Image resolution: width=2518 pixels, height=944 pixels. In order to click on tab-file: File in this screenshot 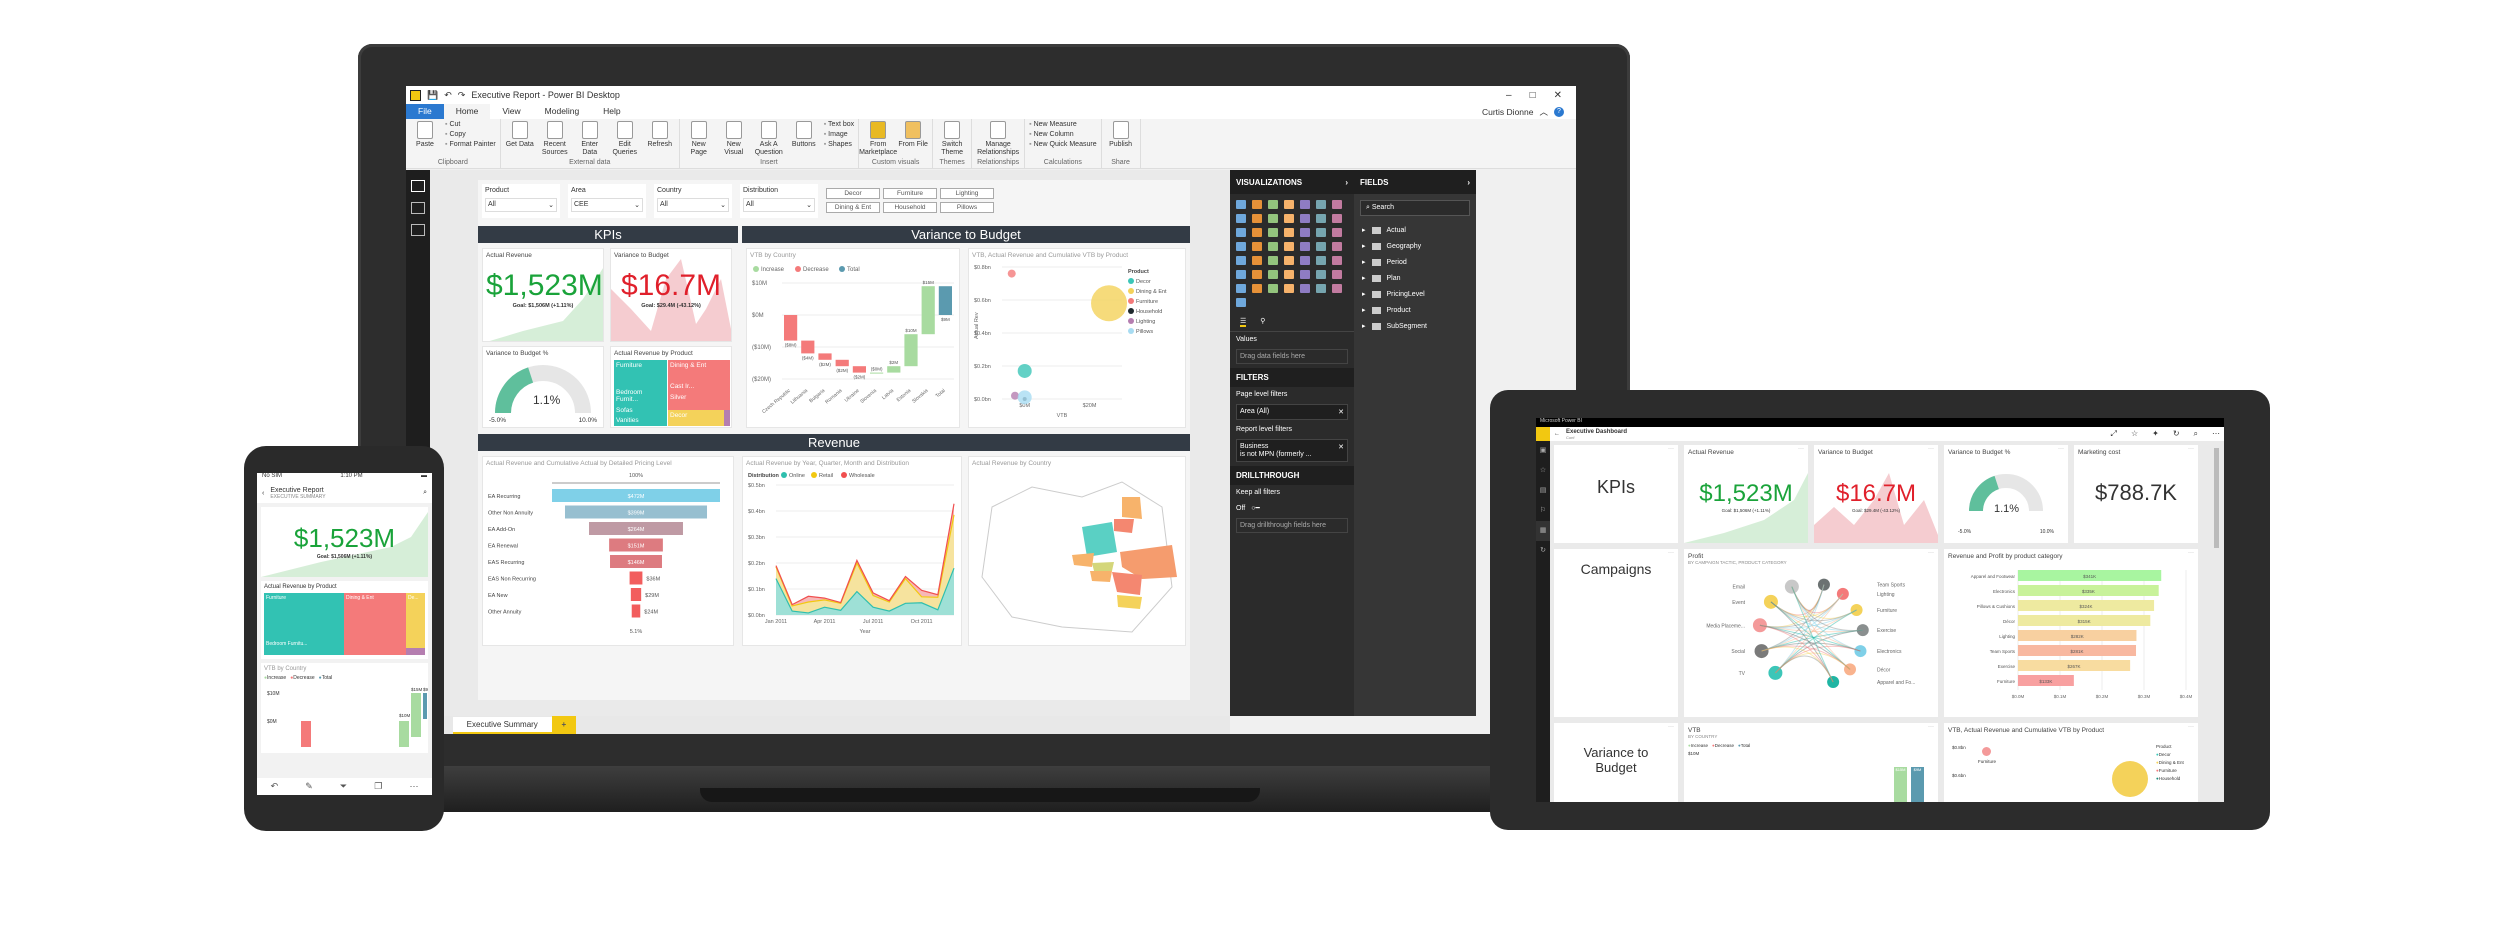, I will do `click(425, 111)`.